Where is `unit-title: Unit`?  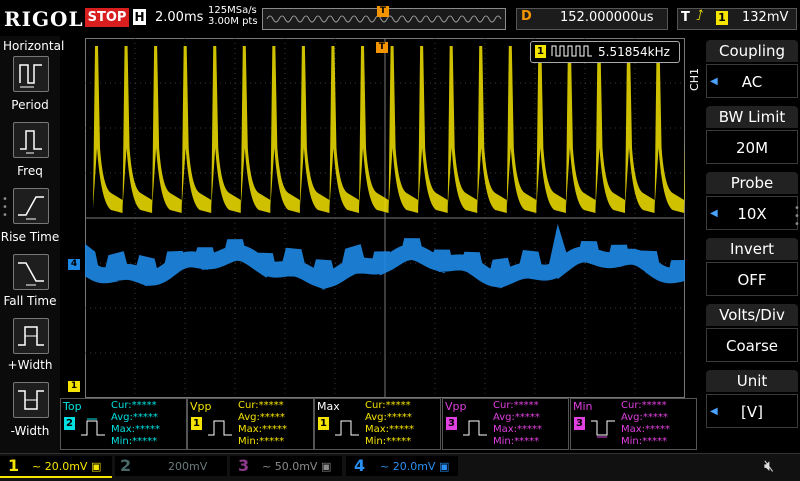
unit-title: Unit is located at coordinates (752, 381).